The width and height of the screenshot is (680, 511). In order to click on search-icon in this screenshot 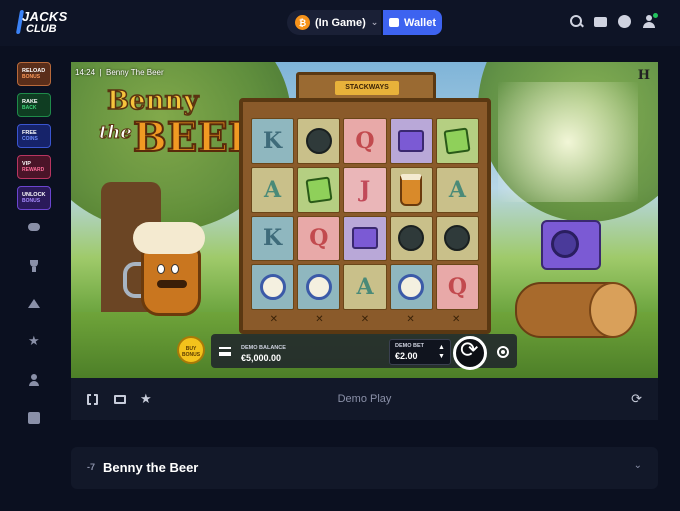, I will do `click(576, 21)`.